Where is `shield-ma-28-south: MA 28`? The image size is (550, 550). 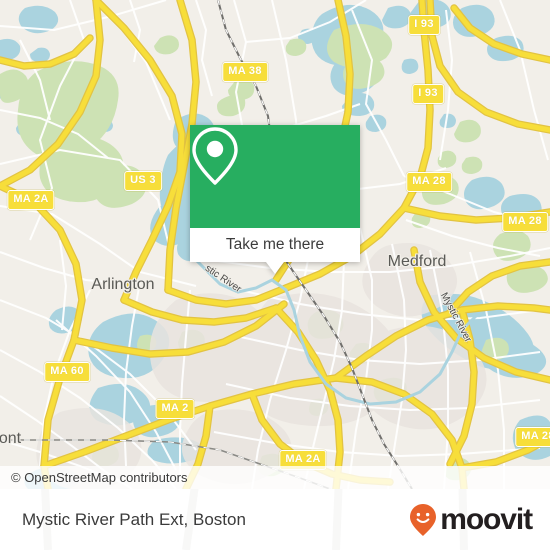
shield-ma-28-south: MA 28 is located at coordinates (532, 437).